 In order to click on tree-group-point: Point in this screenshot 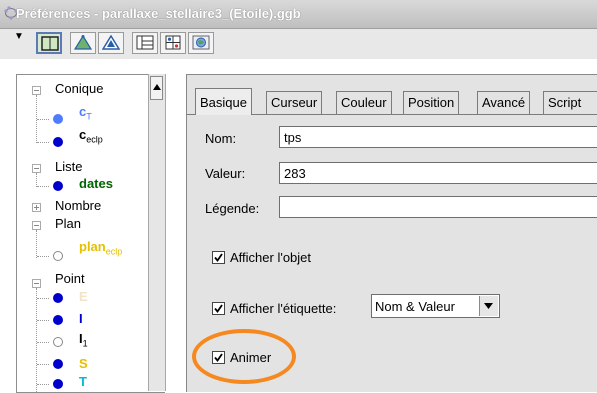, I will do `click(70, 278)`.